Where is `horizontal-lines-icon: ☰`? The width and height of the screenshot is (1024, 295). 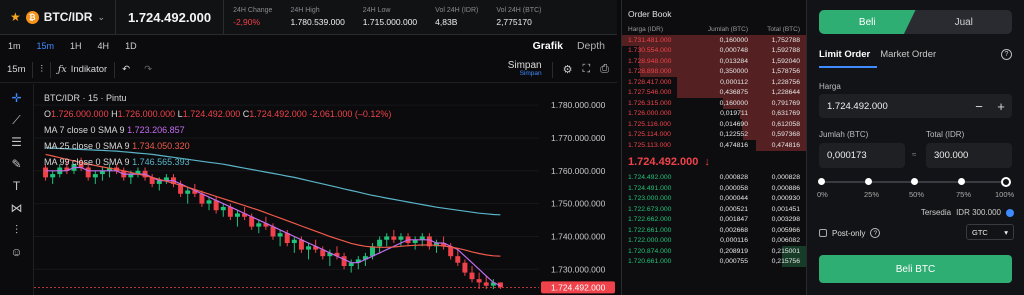 horizontal-lines-icon: ☰ is located at coordinates (16, 142).